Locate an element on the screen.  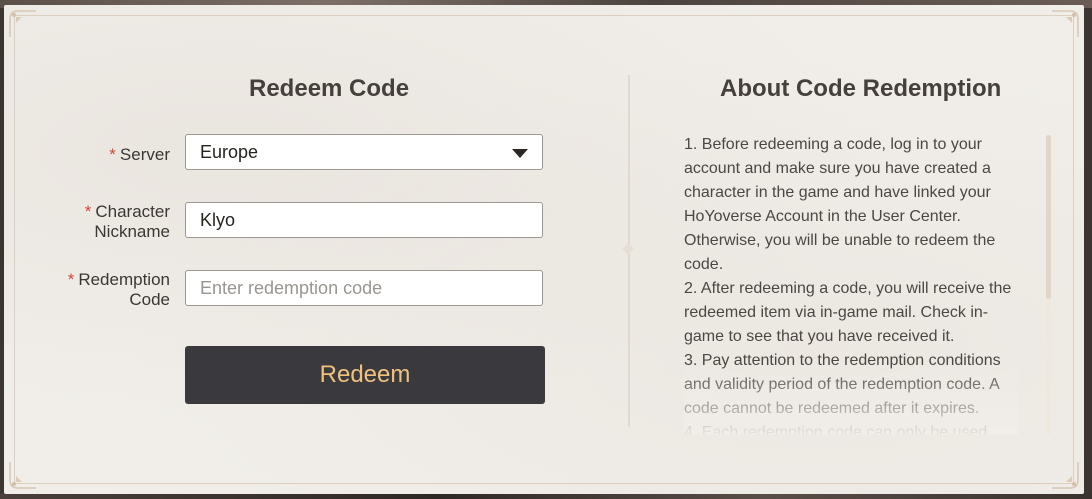
server-select-value: Europe is located at coordinates (229, 151).